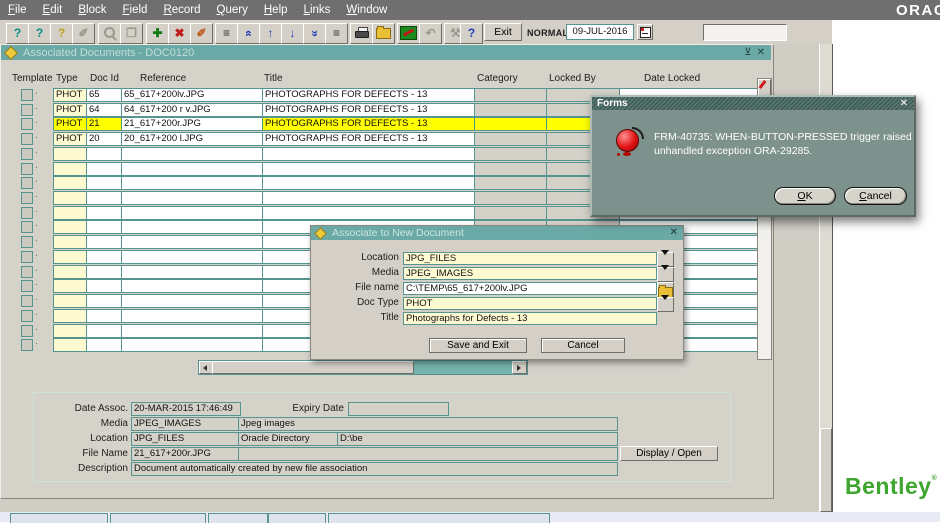  What do you see at coordinates (478, 345) in the screenshot?
I see `save-and-exit-button: Save and Exit` at bounding box center [478, 345].